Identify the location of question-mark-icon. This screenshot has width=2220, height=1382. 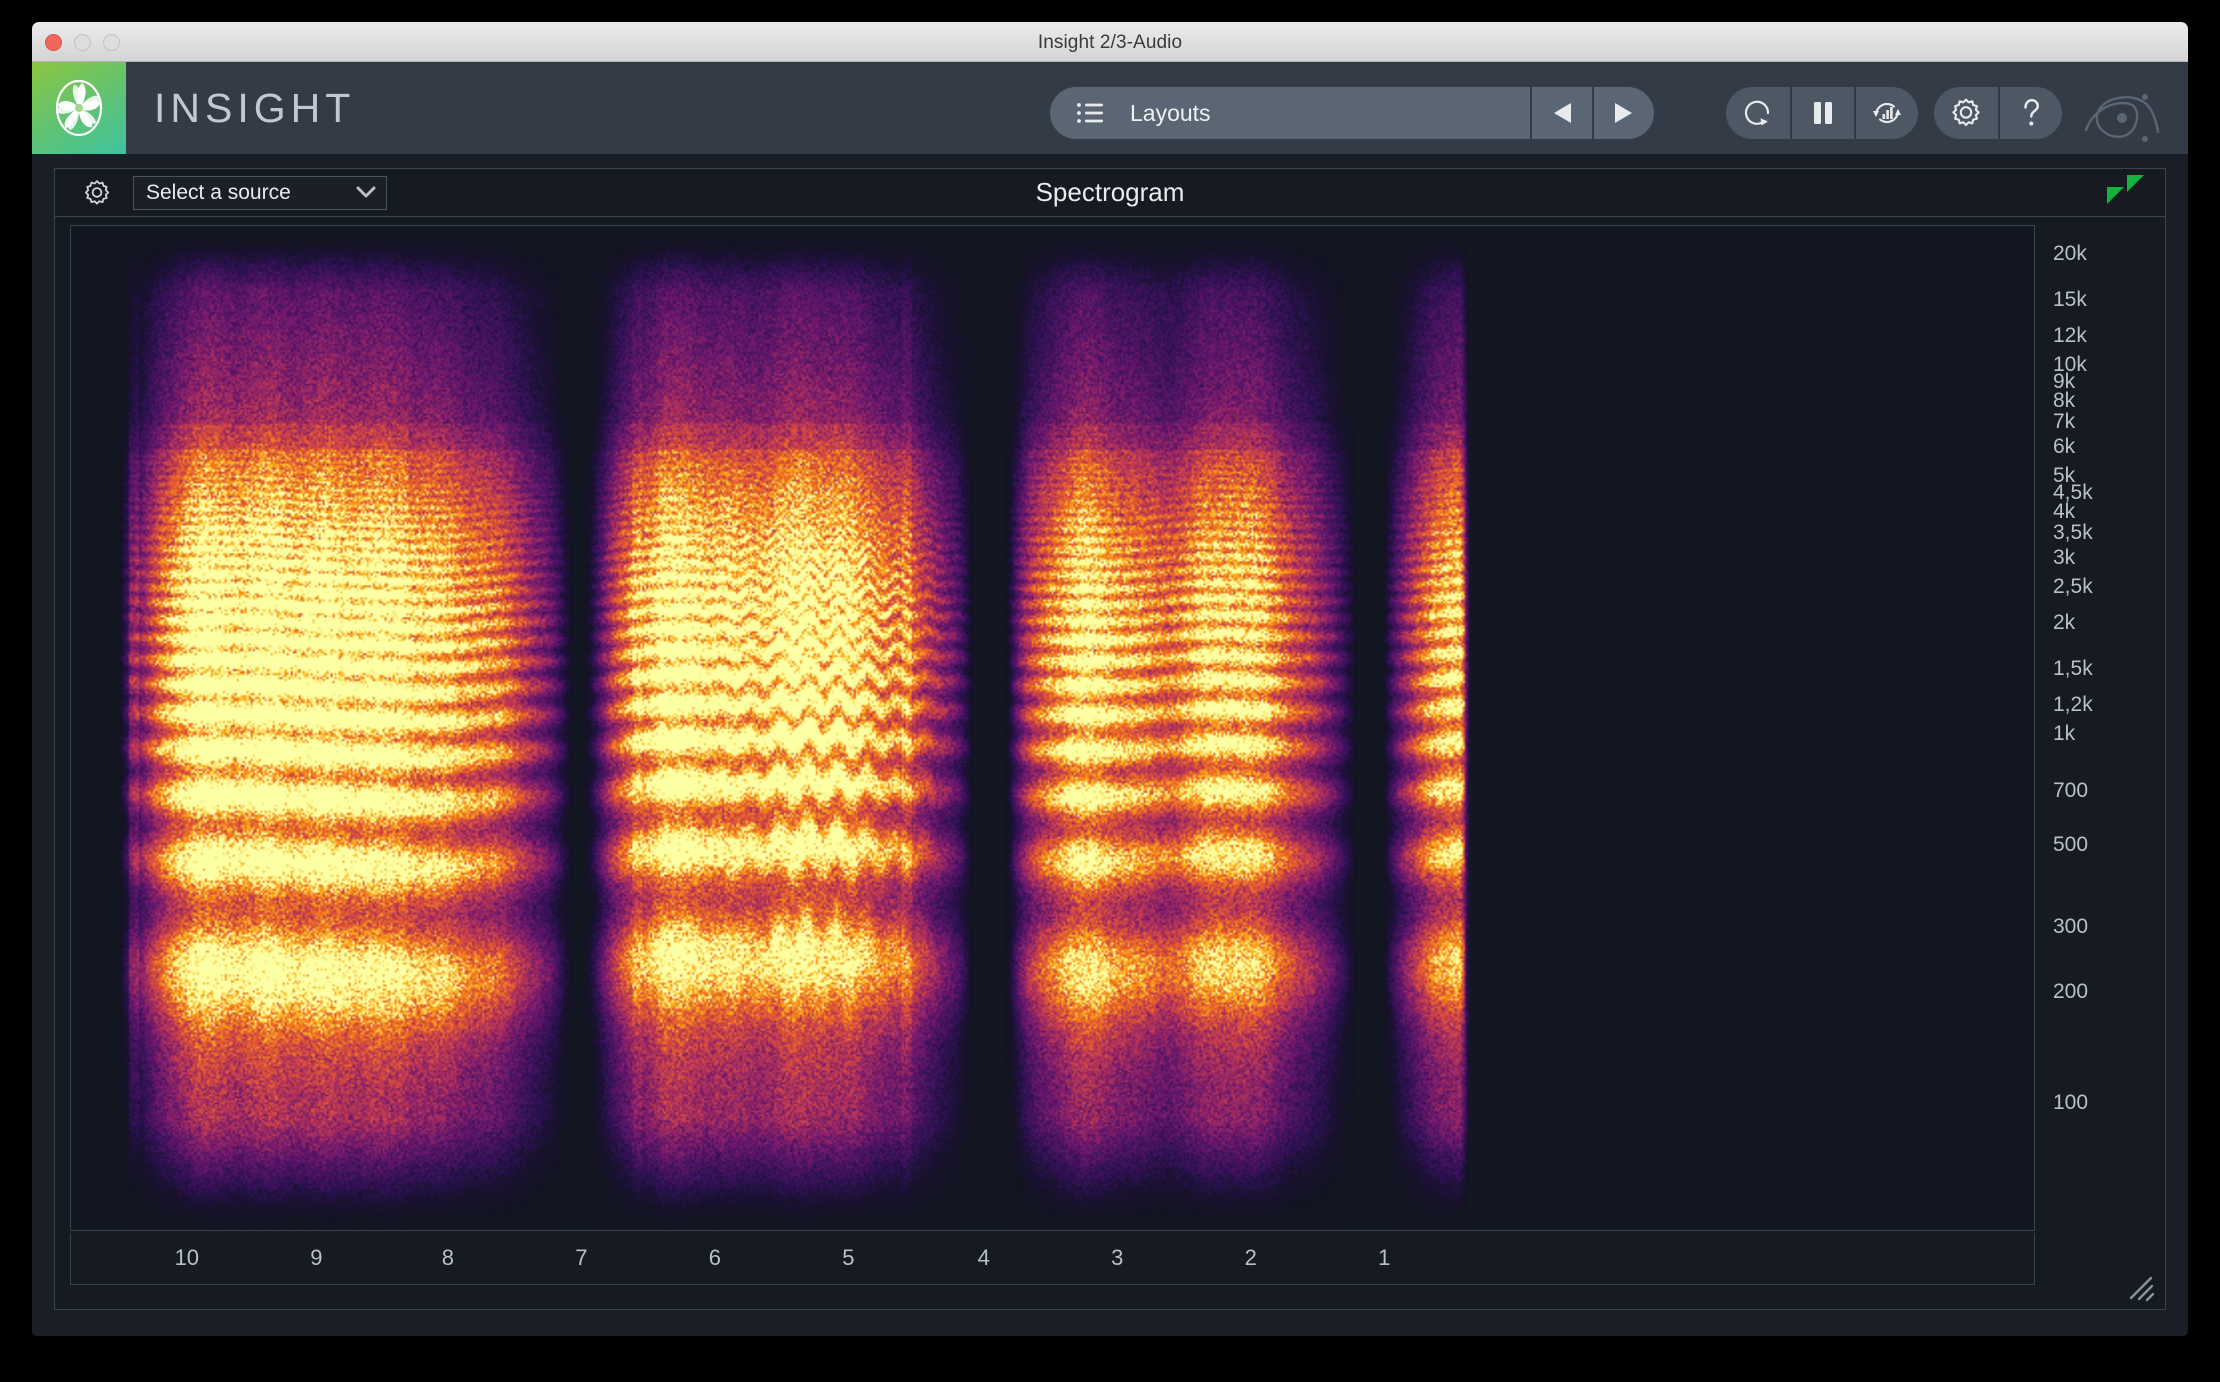
(2031, 113).